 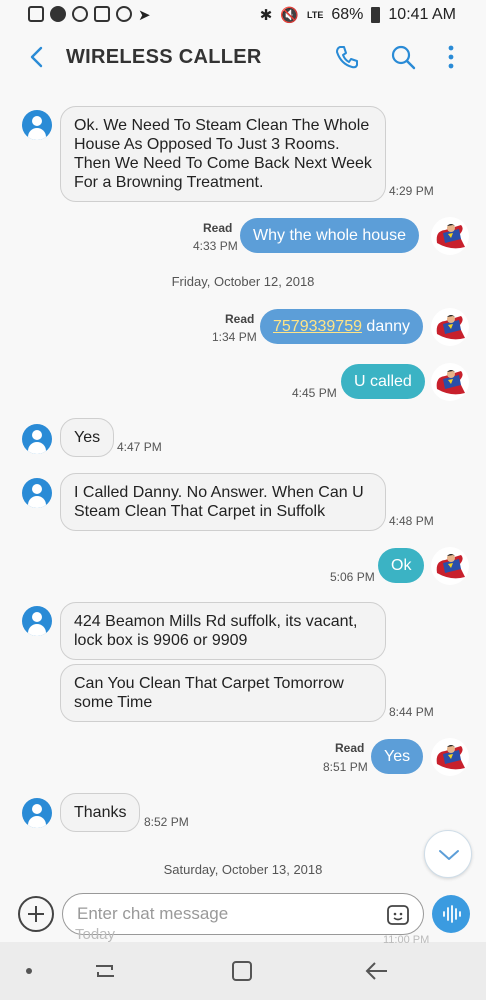 What do you see at coordinates (352, 577) in the screenshot?
I see `message-time: 5:06 PM` at bounding box center [352, 577].